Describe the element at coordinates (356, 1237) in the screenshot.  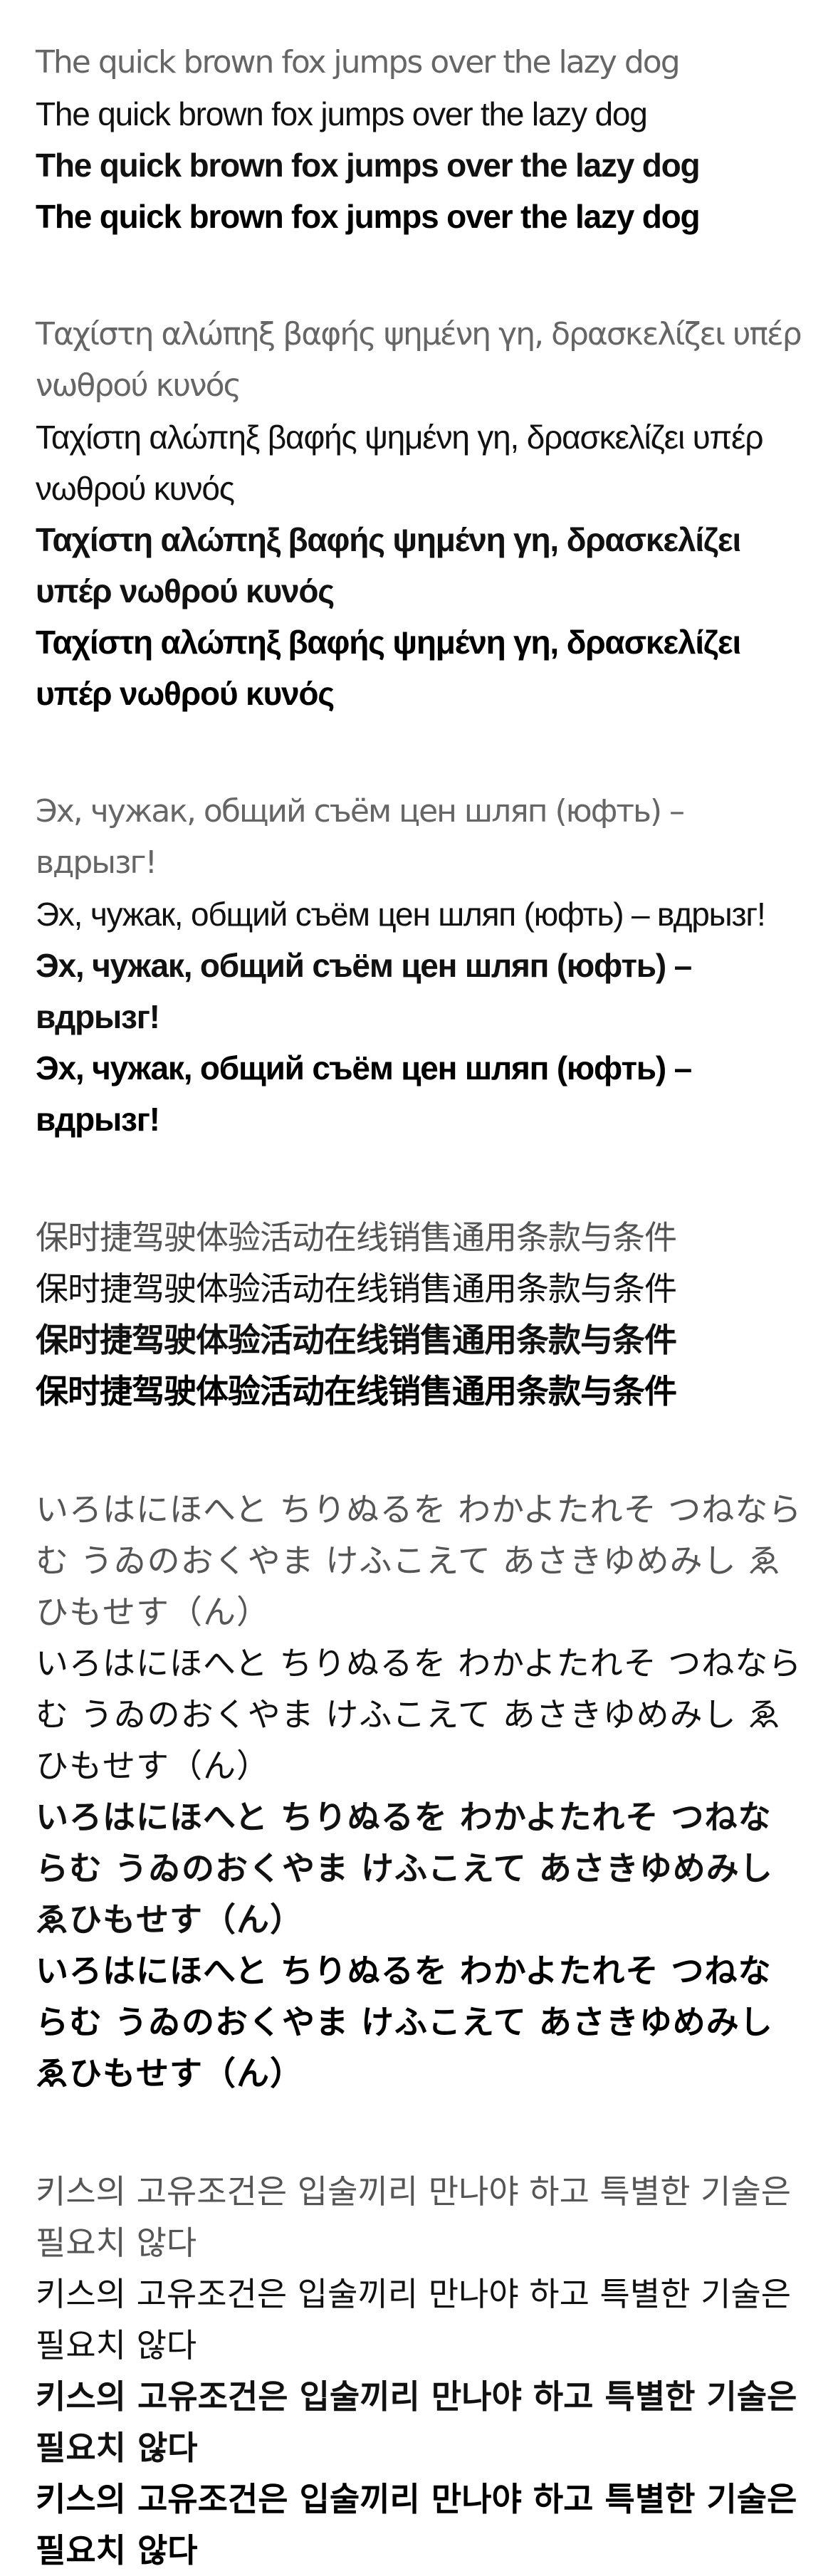
I see `chinese-light-line: 保时捷驾驶体验活动在线销售通用条款与条件` at that location.